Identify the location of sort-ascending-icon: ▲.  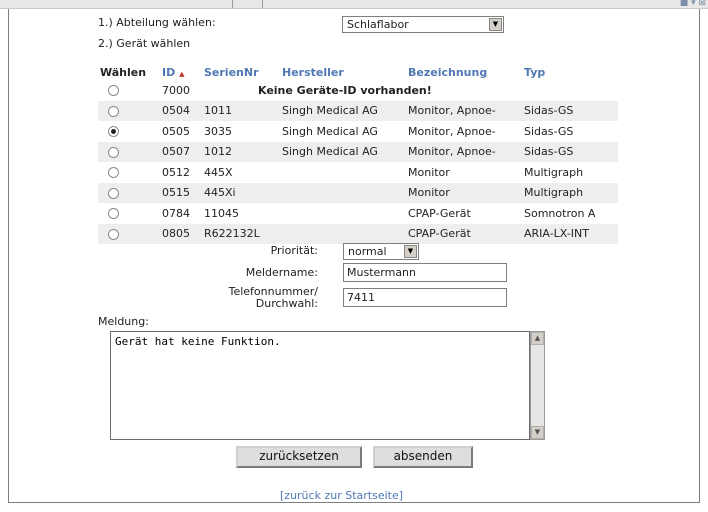
(182, 73).